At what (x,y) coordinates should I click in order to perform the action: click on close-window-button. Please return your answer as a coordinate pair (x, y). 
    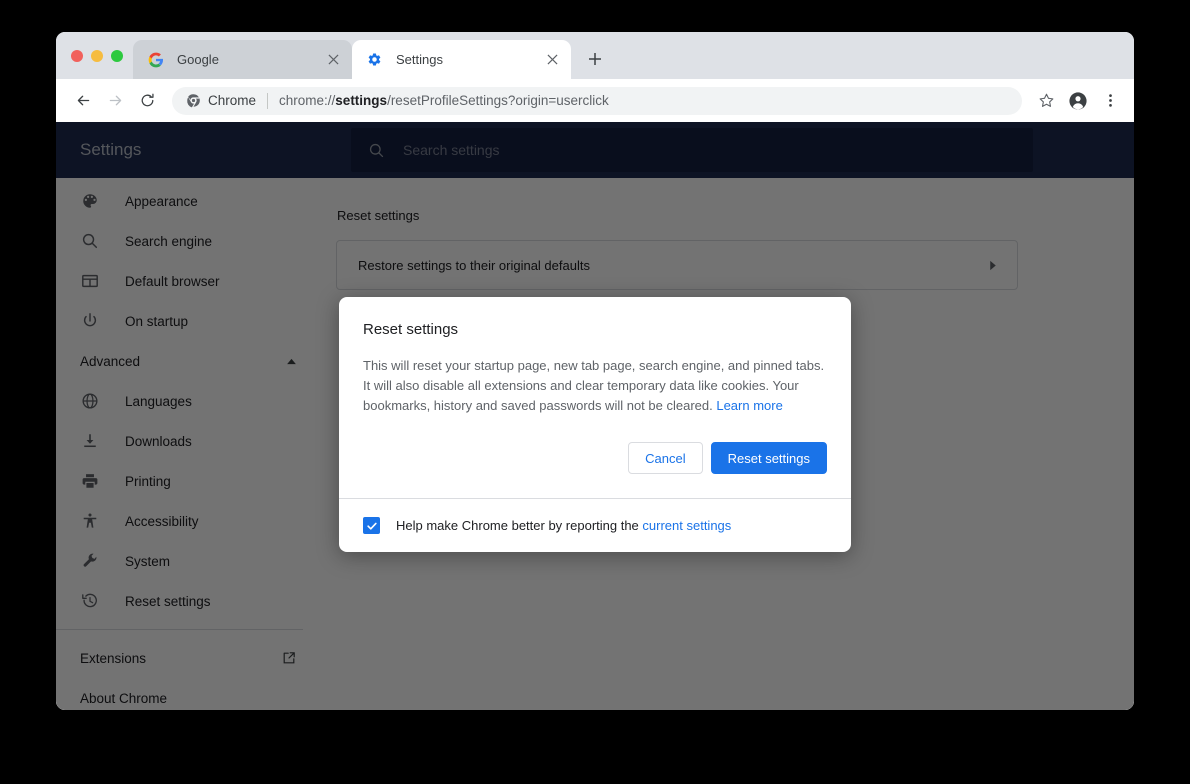
    Looking at the image, I should click on (77, 55).